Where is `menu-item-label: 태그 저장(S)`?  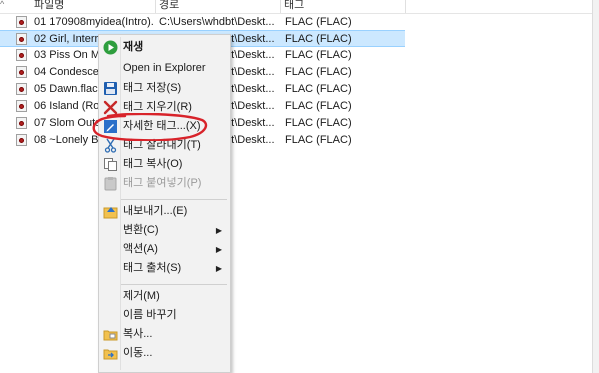
menu-item-label: 태그 저장(S) is located at coordinates (152, 88).